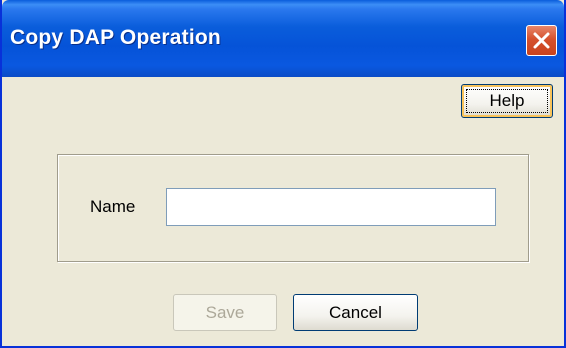  What do you see at coordinates (115, 37) in the screenshot?
I see `window-title: Copy DAP Operation` at bounding box center [115, 37].